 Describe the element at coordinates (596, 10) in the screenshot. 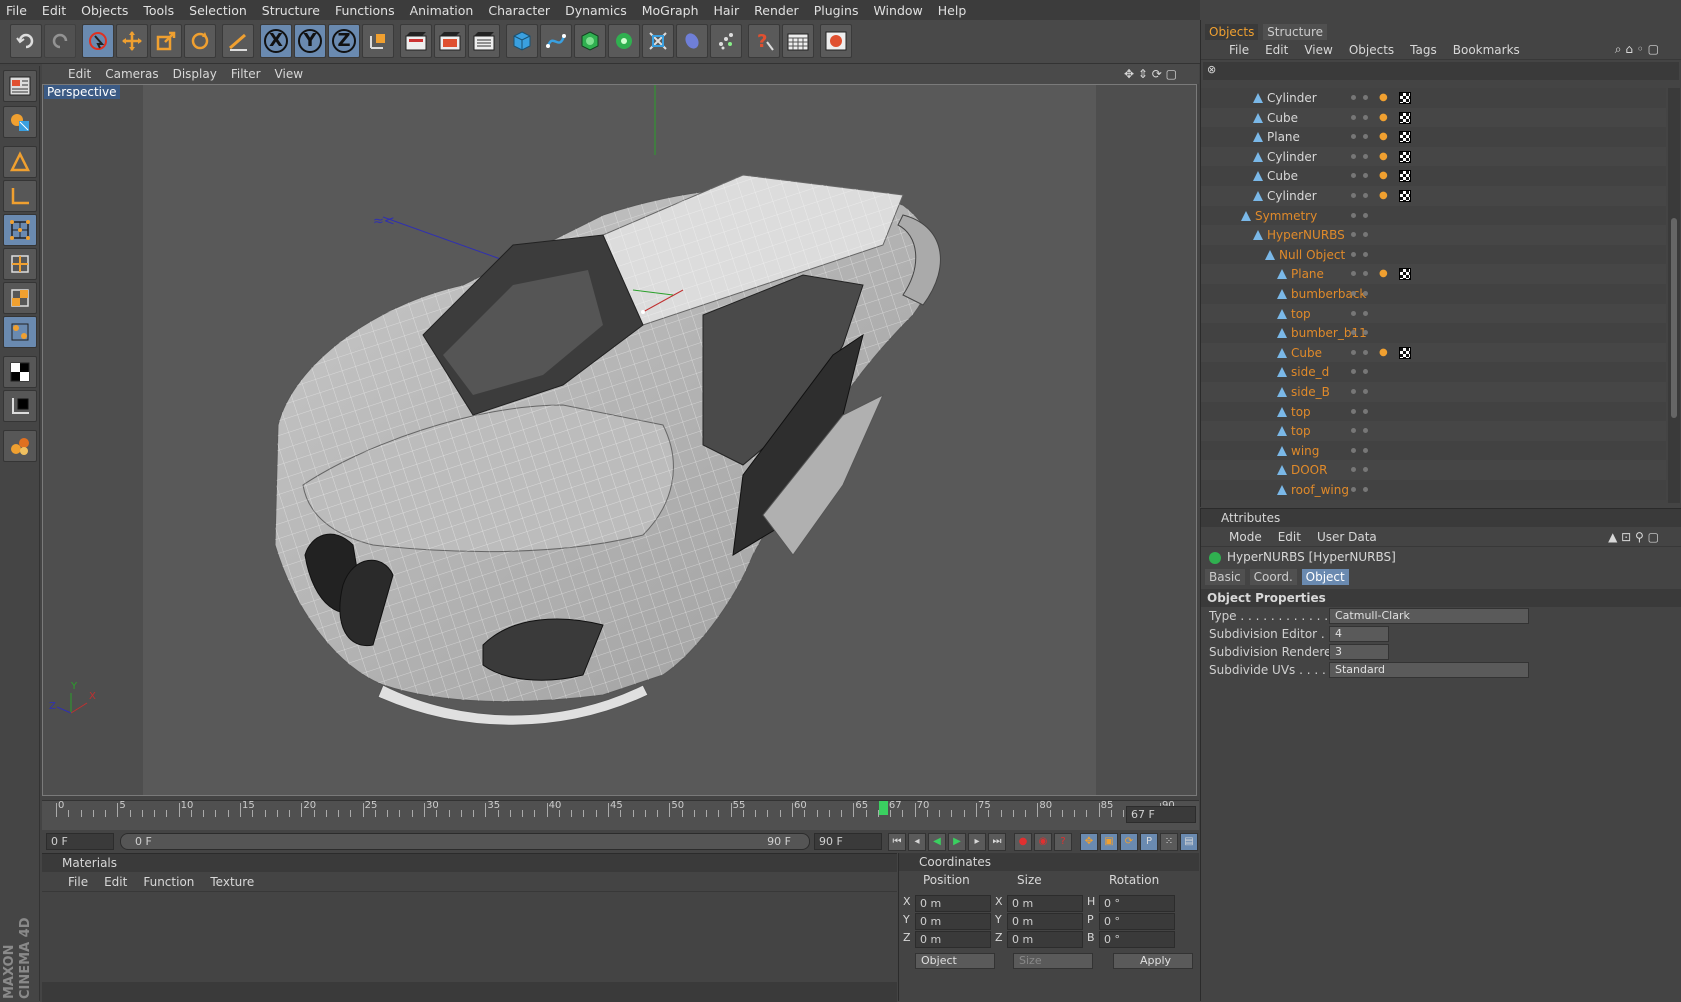

I see `menu-dynamics: Dynamics` at that location.